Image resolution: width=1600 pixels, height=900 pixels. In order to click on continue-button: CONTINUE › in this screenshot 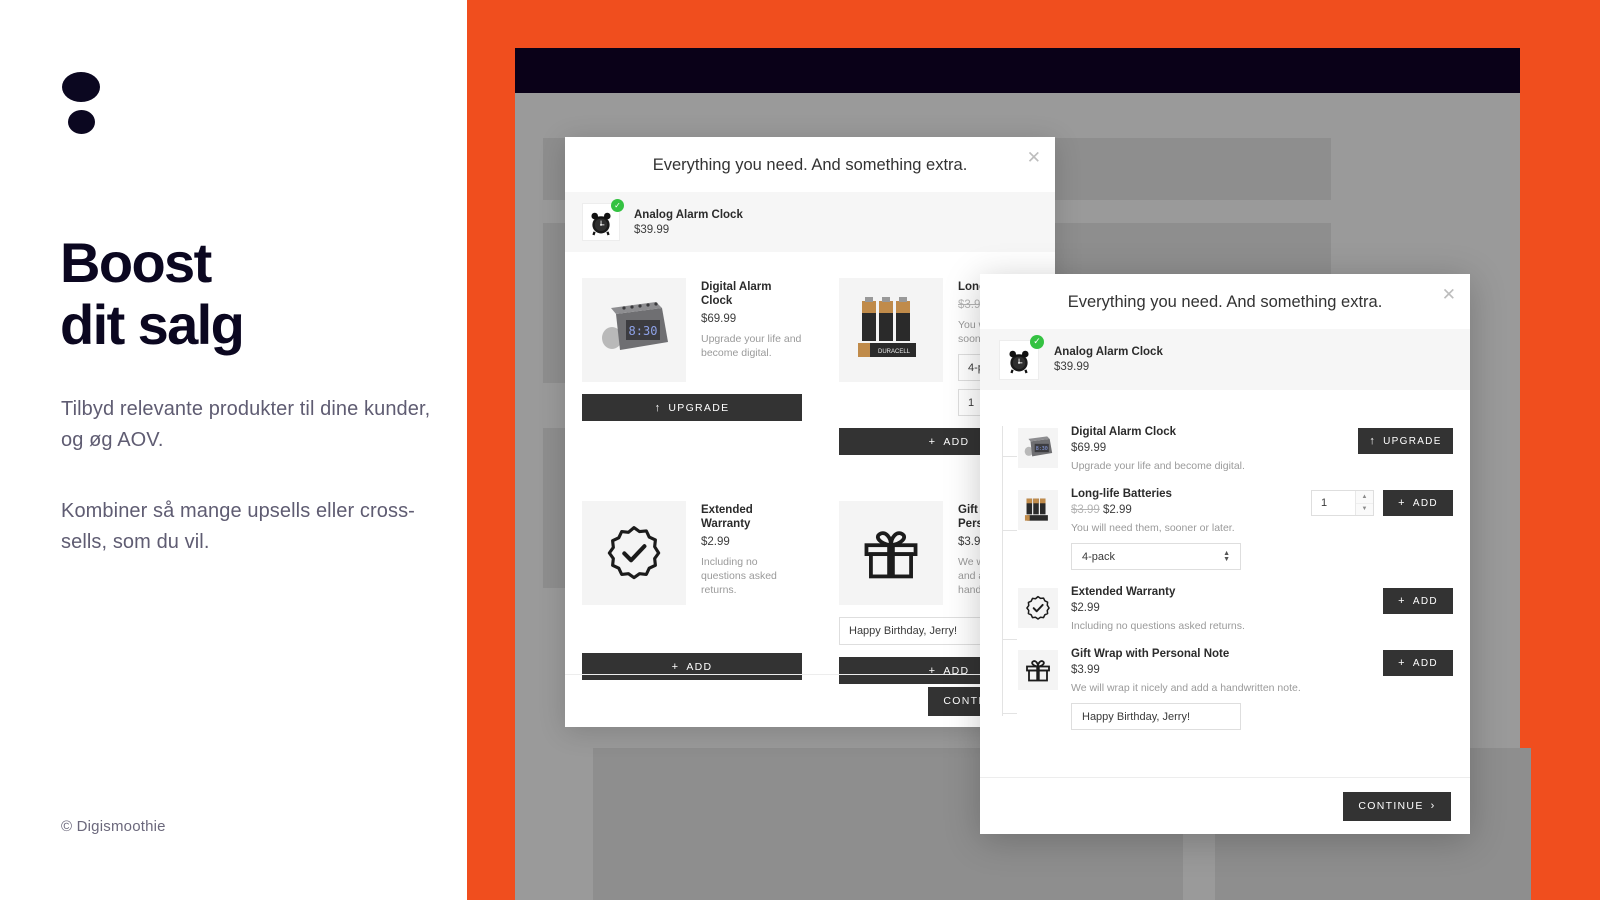, I will do `click(1397, 806)`.